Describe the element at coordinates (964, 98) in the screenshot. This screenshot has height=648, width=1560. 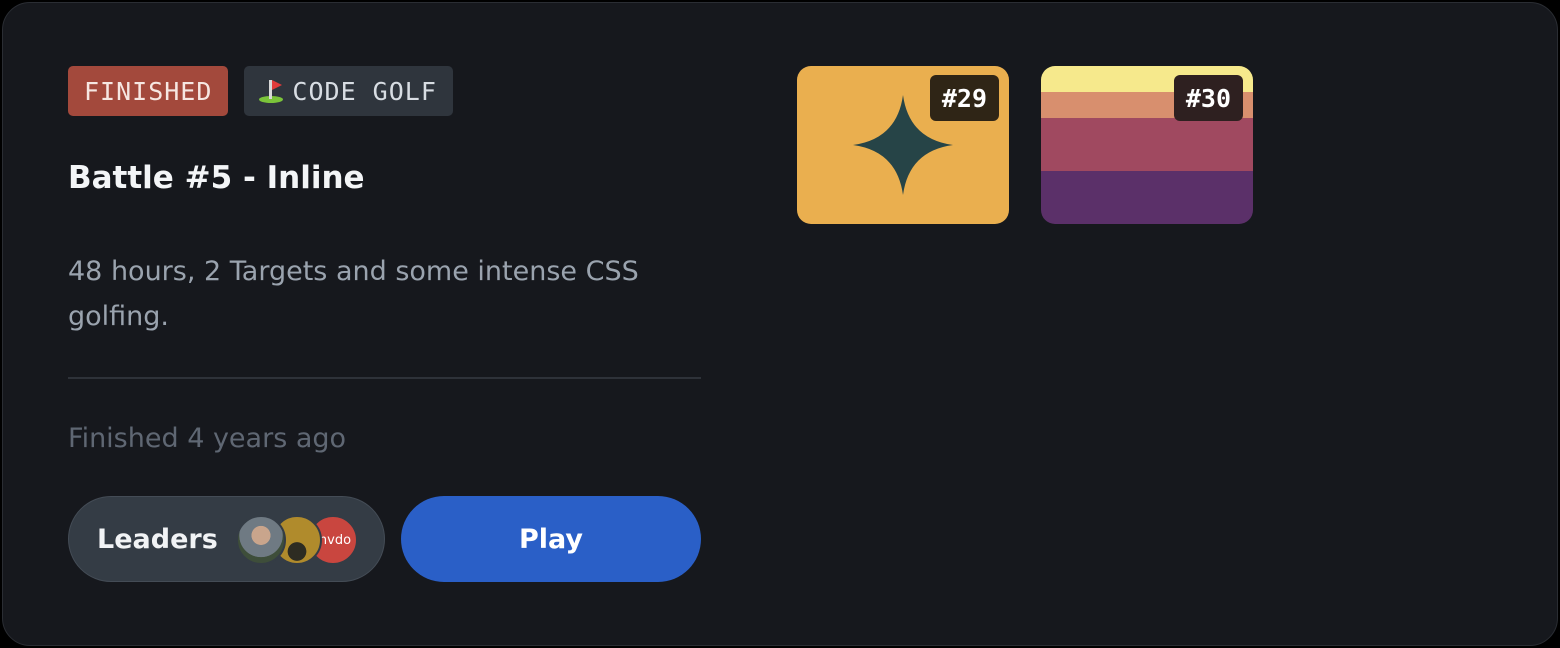
I see `target-number-badge: #29` at that location.